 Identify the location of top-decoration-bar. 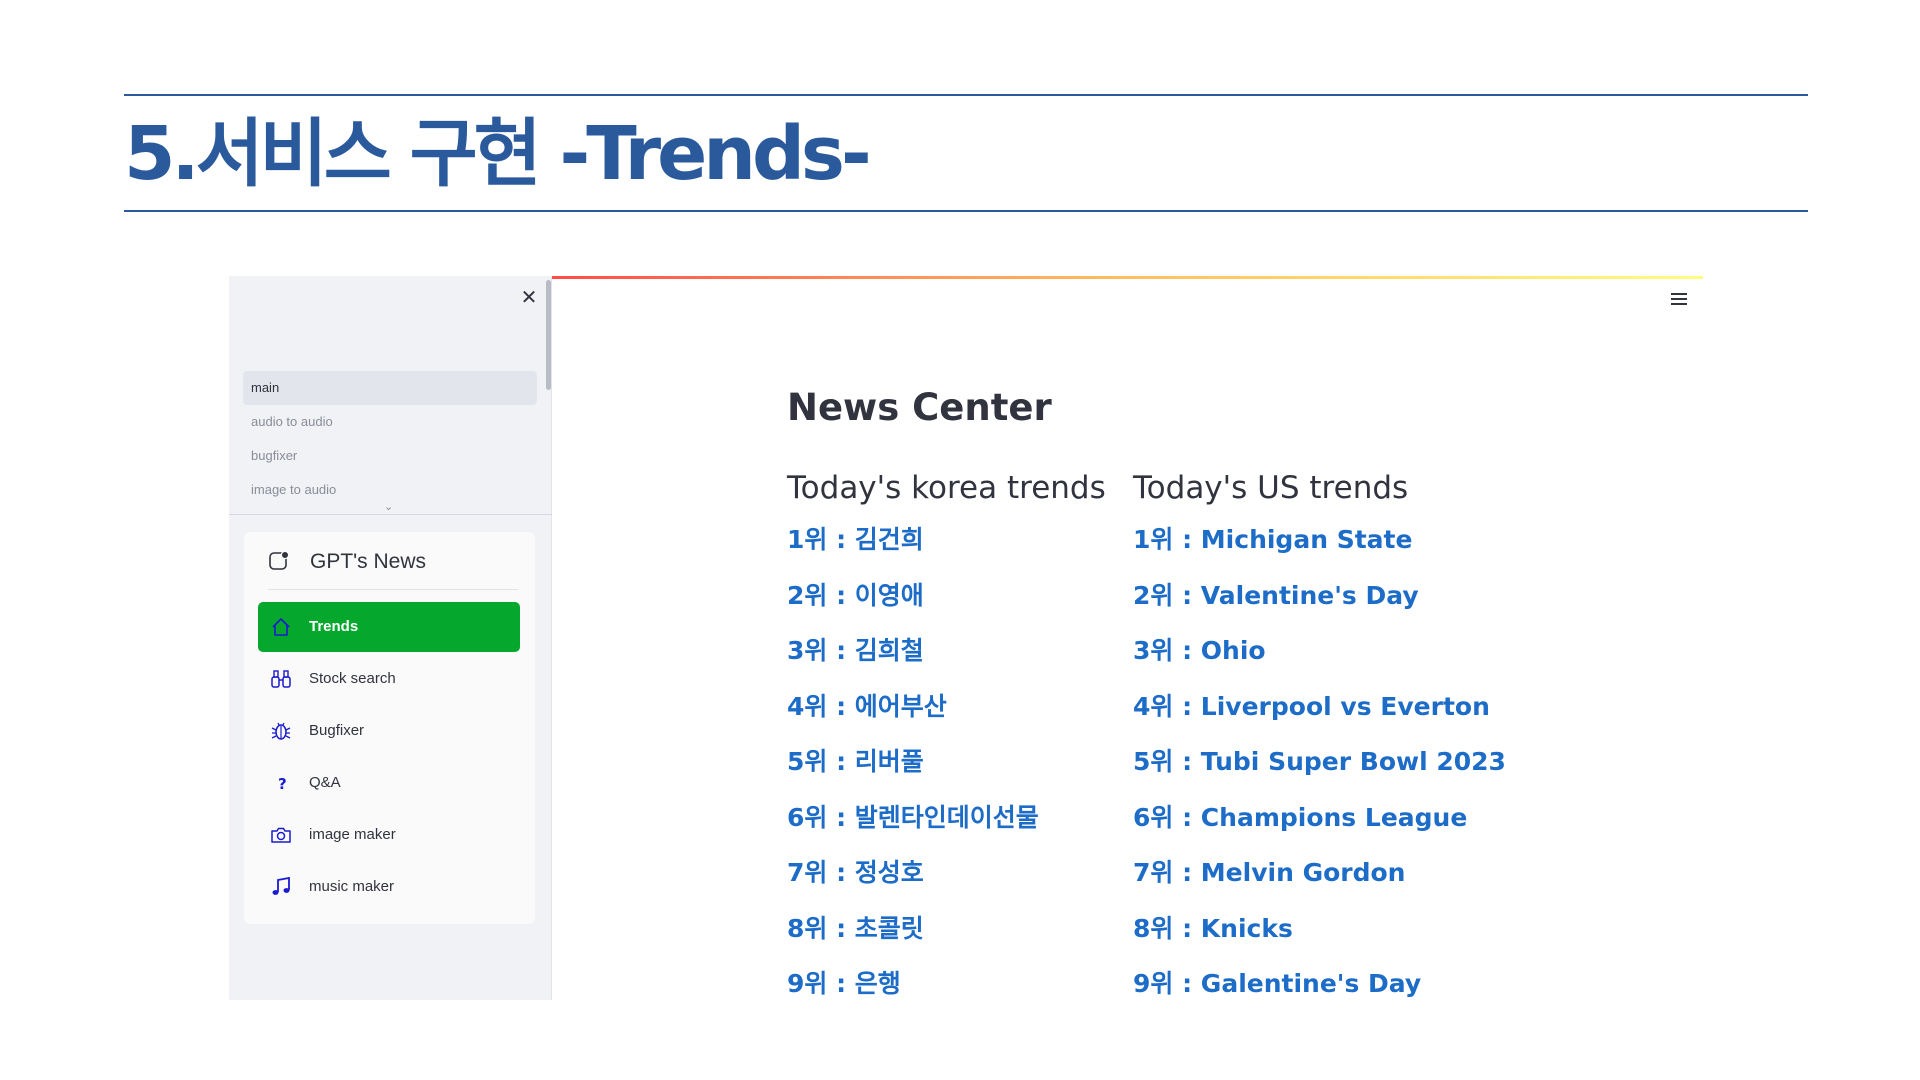
(1127, 277).